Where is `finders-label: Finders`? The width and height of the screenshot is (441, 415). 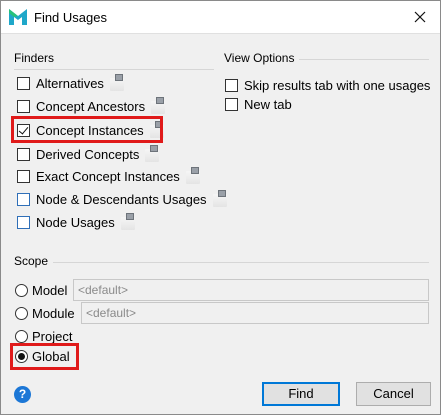 finders-label: Finders is located at coordinates (34, 58).